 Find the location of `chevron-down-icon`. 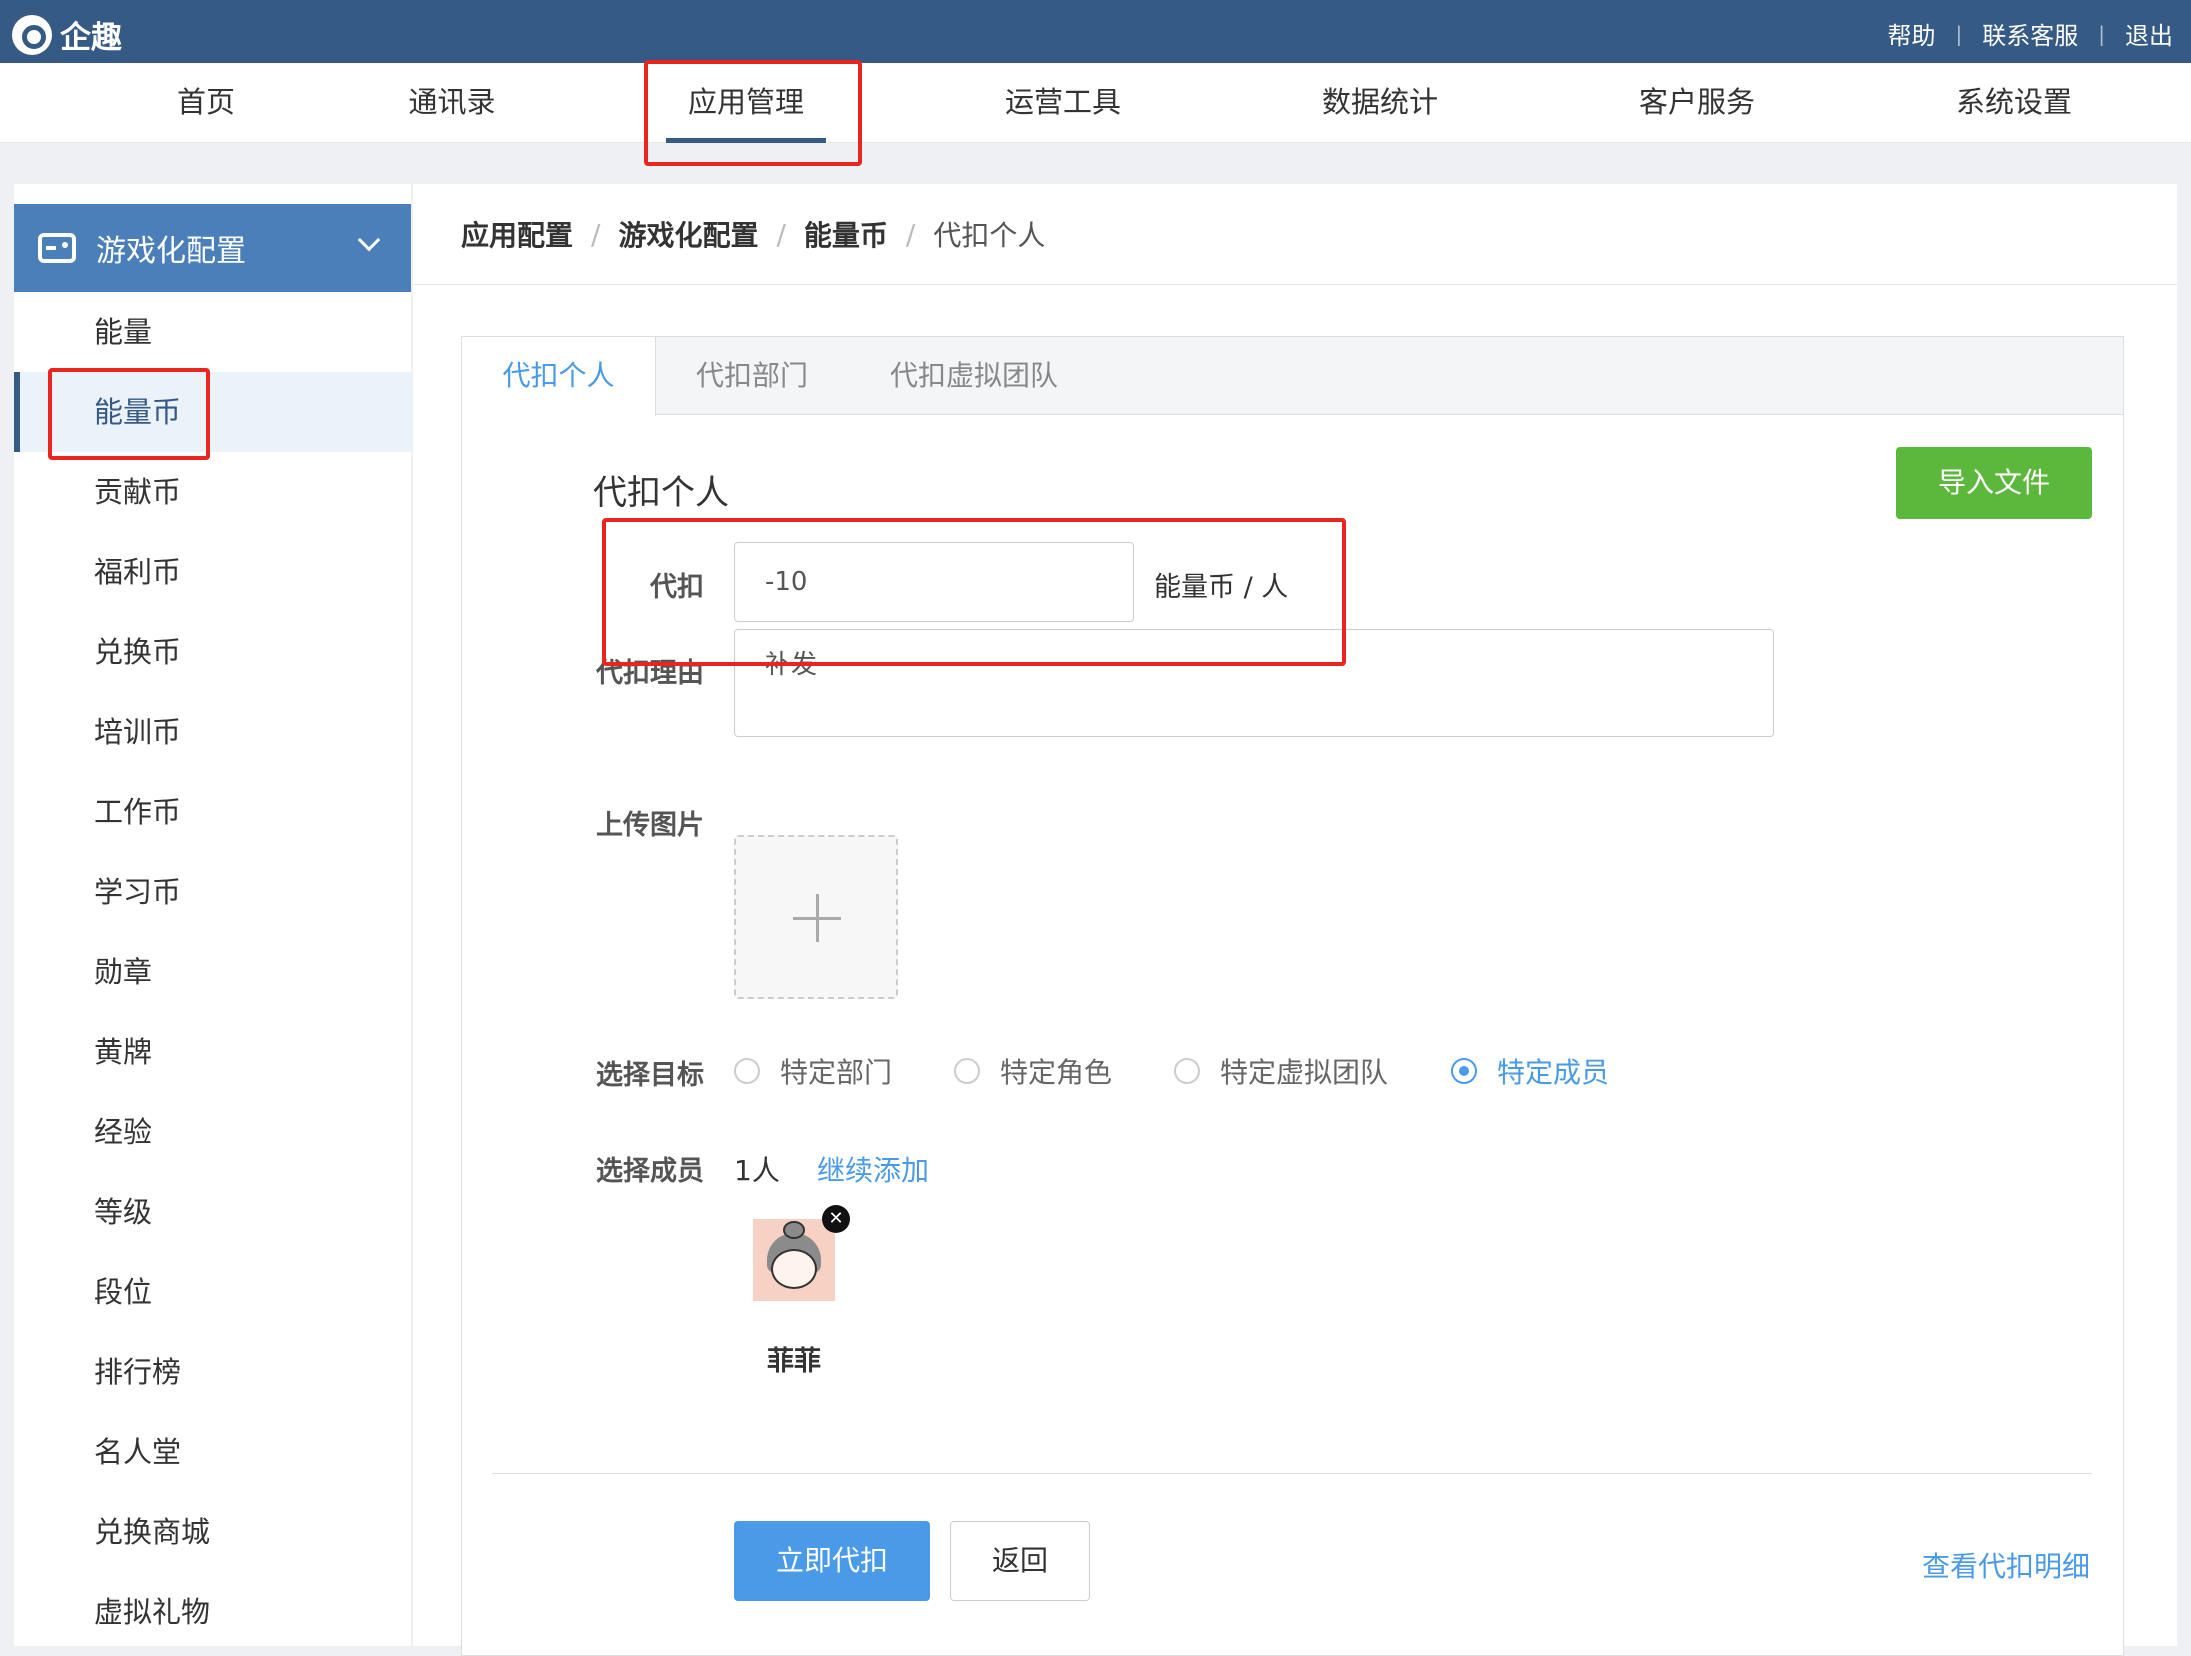

chevron-down-icon is located at coordinates (369, 240).